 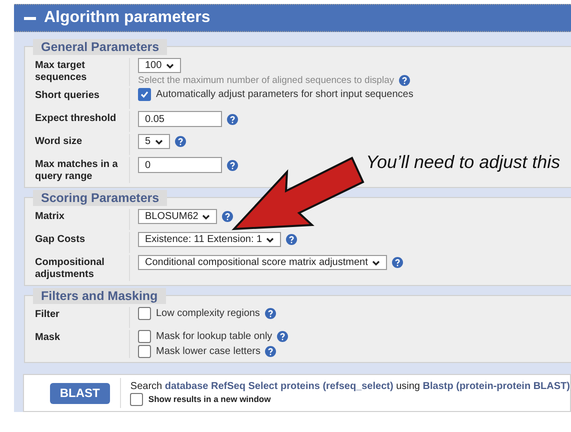 I want to click on dropdown: 5, so click(x=154, y=141).